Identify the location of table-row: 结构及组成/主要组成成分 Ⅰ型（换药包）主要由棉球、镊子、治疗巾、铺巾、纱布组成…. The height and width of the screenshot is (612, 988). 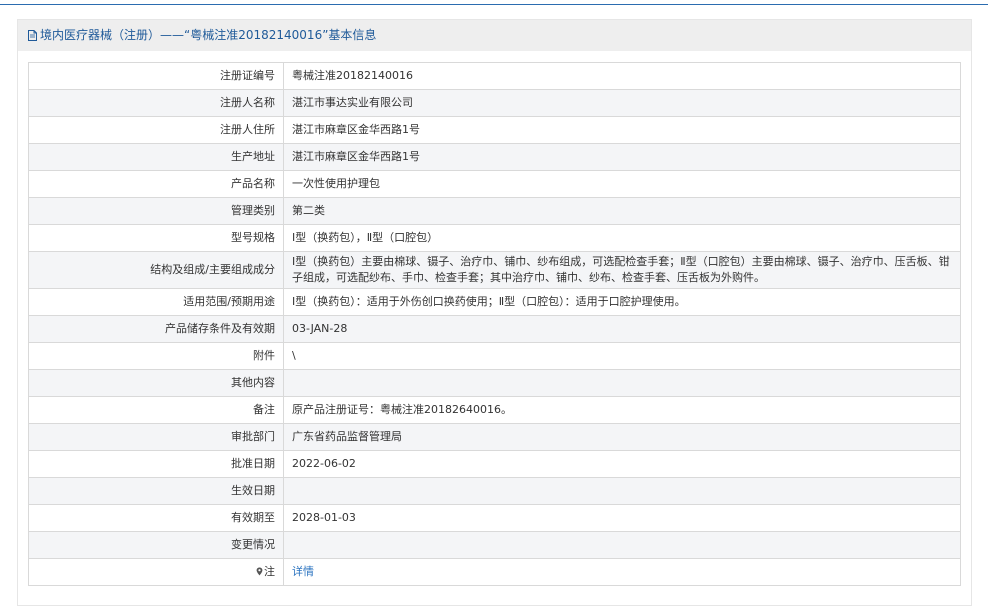
(494, 270).